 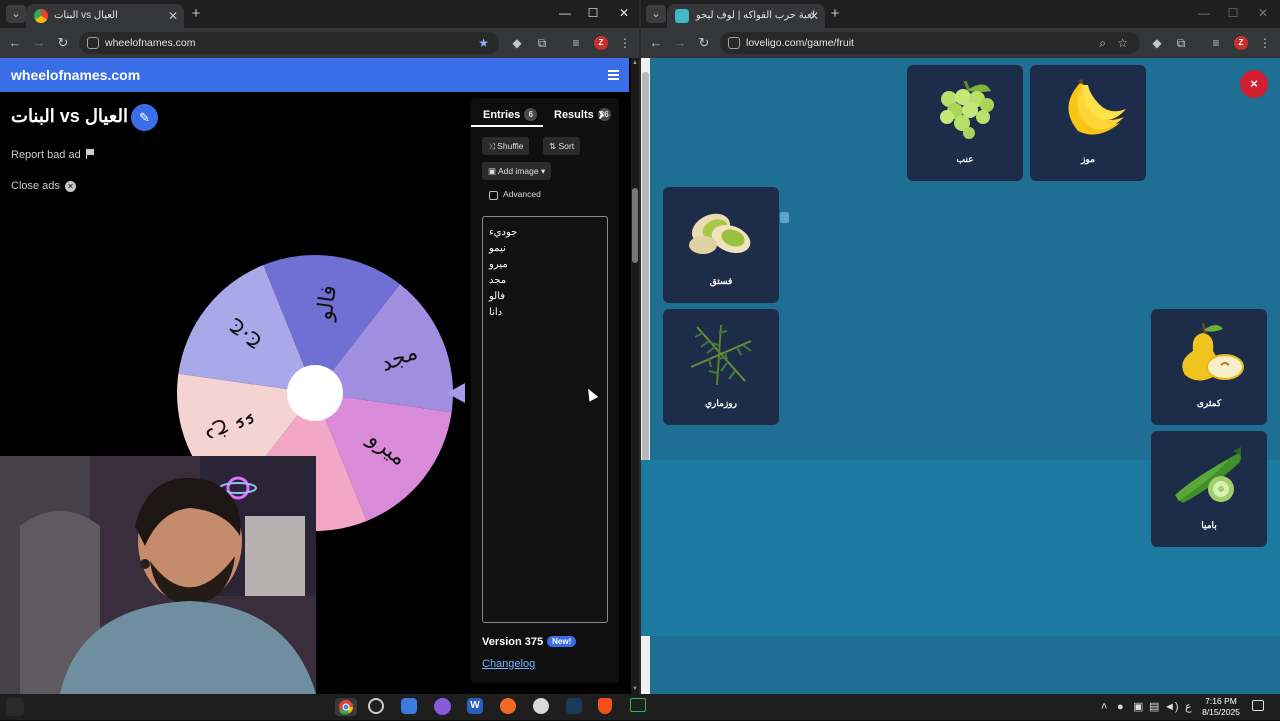 I want to click on game-close-button: ×, so click(x=1254, y=84).